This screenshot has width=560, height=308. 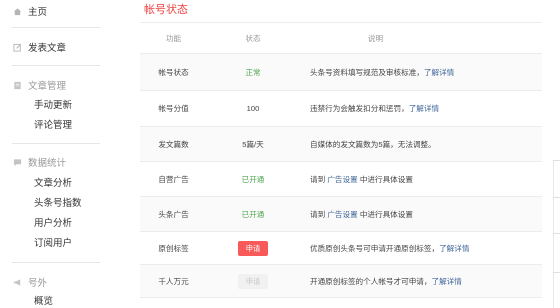 I want to click on sidebar-item-label: 头条号指数, so click(x=58, y=203).